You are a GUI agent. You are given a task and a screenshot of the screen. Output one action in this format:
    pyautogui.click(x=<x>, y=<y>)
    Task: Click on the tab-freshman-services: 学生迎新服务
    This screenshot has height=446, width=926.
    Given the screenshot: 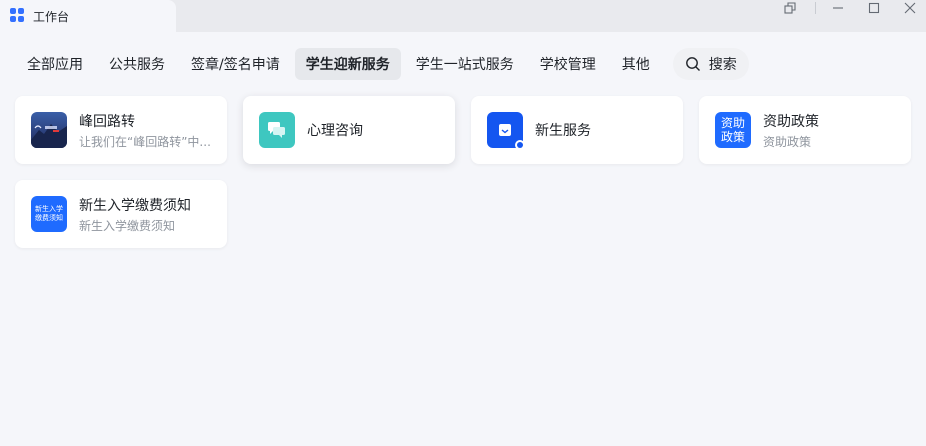 What is the action you would take?
    pyautogui.click(x=347, y=64)
    